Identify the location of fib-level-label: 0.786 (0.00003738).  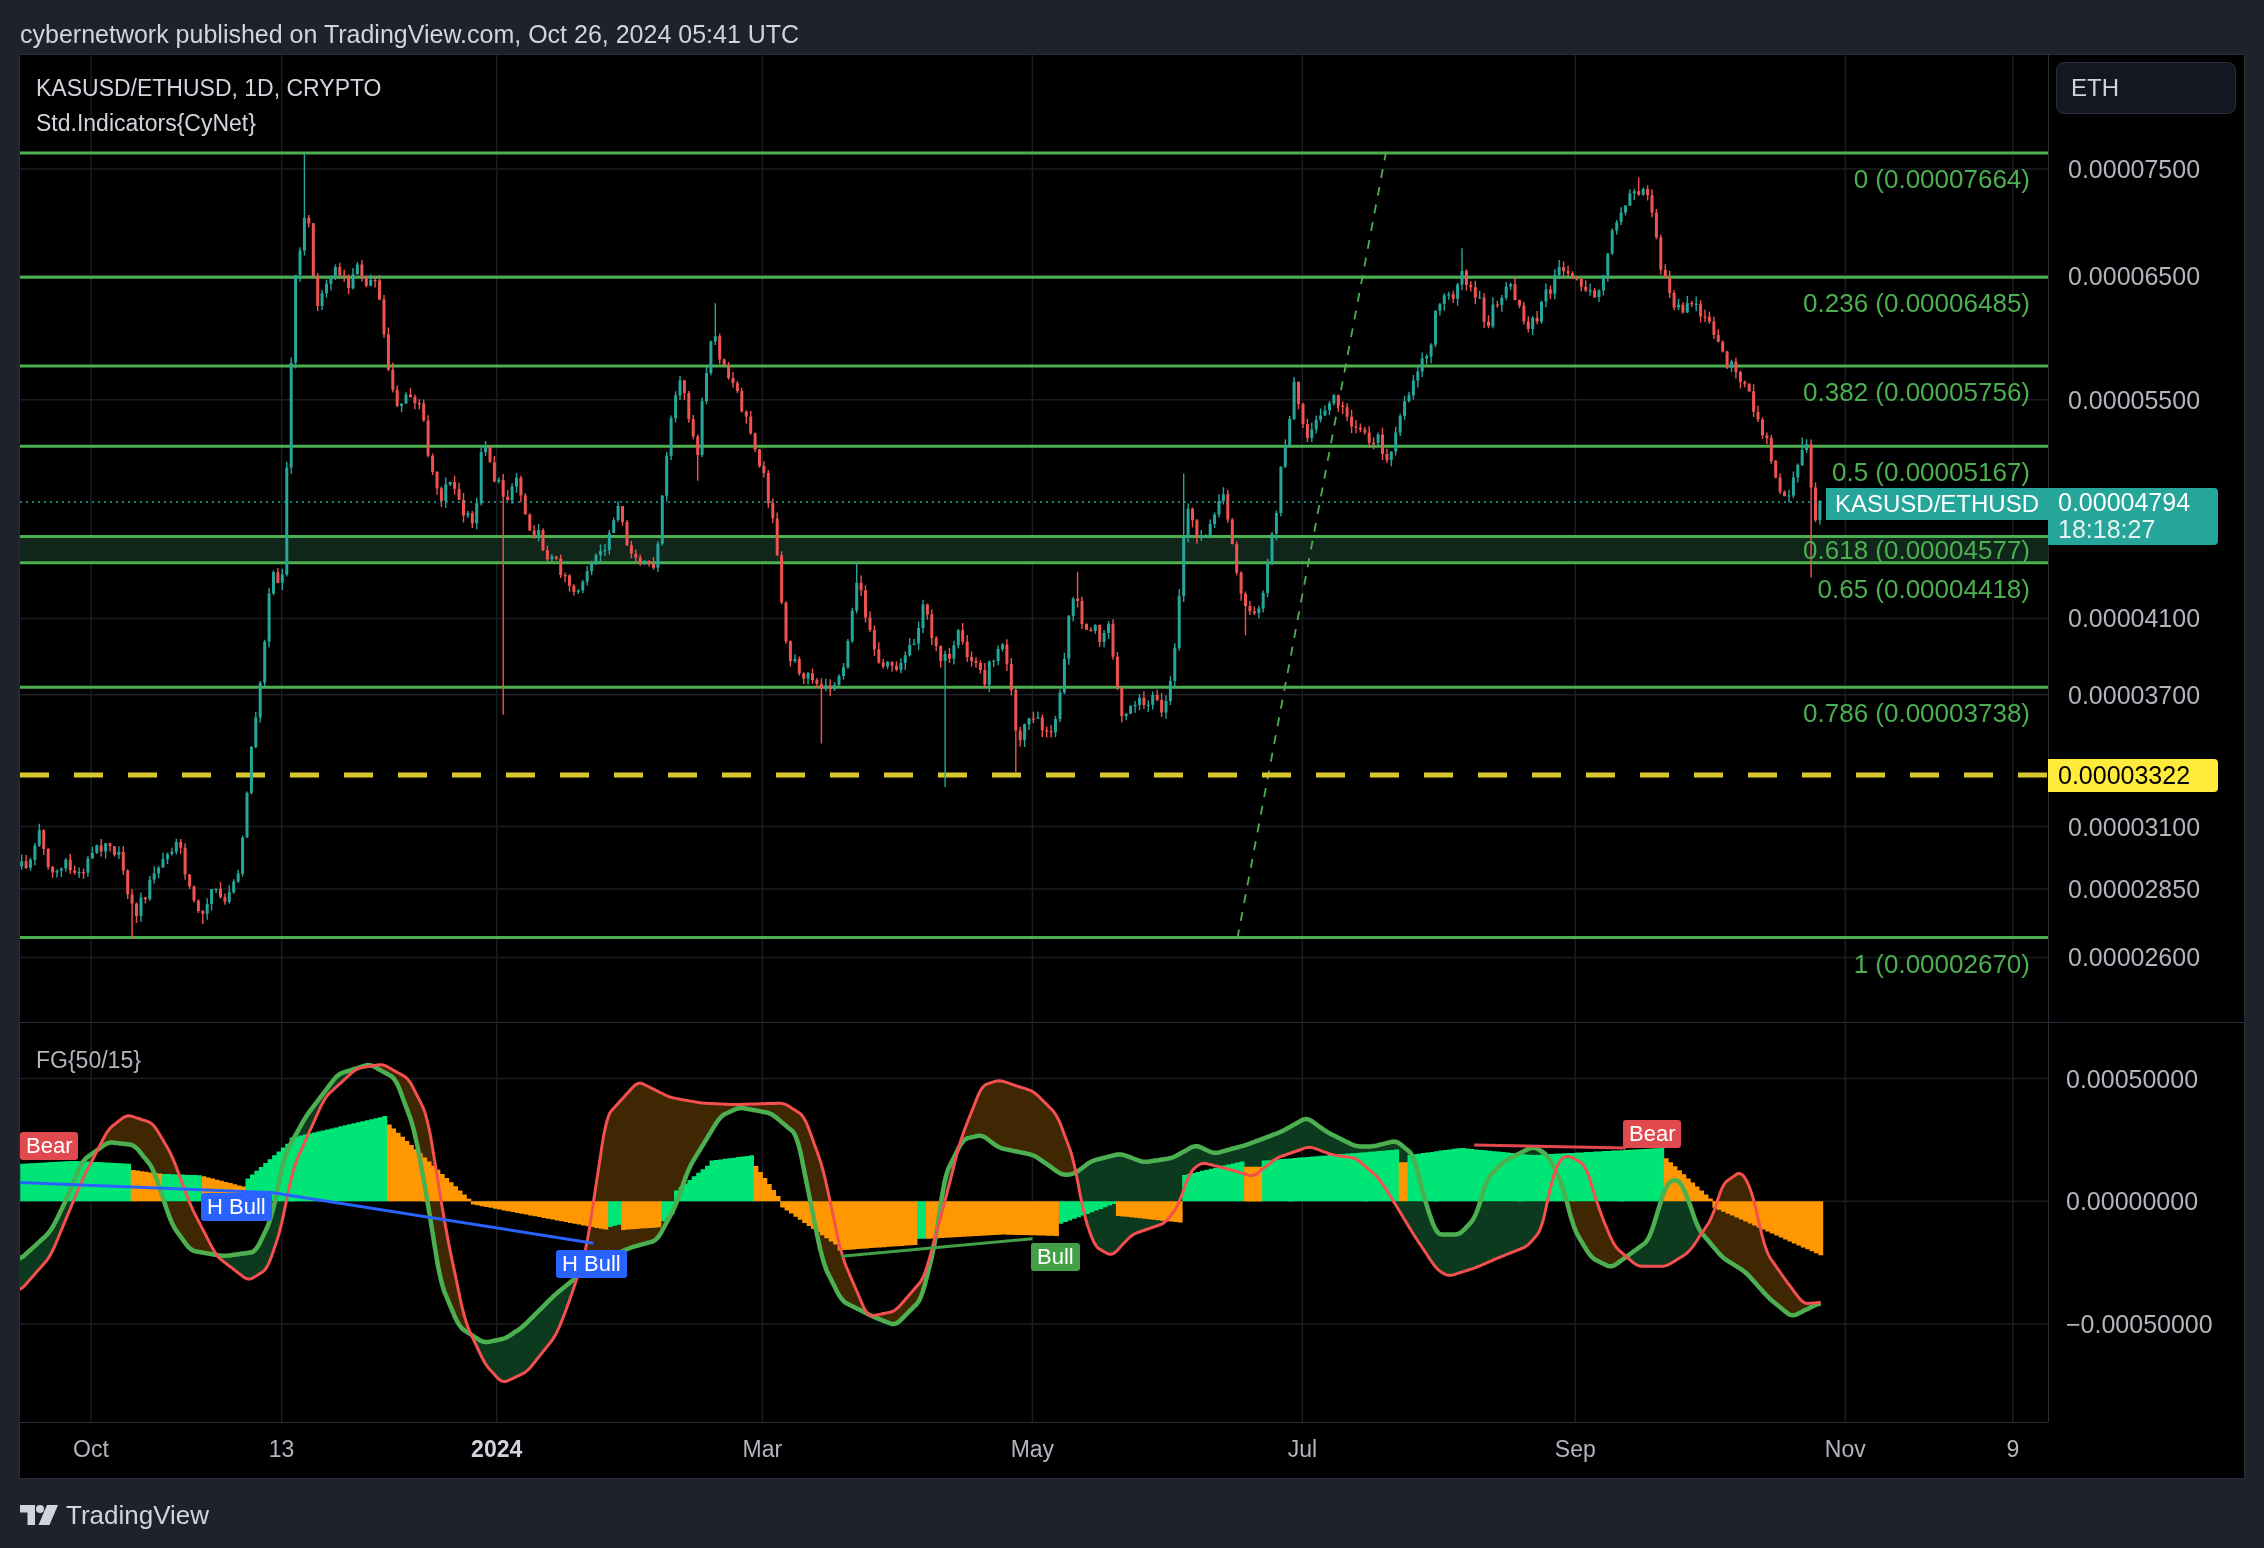
(1916, 713).